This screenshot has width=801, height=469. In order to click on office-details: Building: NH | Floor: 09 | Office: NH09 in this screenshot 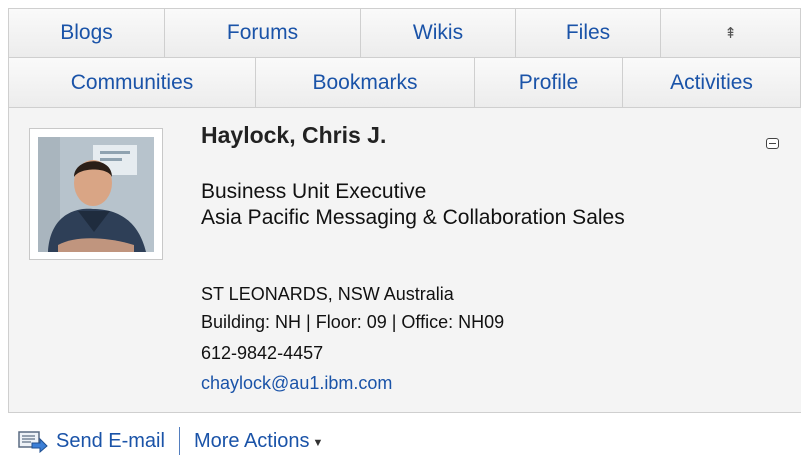, I will do `click(353, 322)`.